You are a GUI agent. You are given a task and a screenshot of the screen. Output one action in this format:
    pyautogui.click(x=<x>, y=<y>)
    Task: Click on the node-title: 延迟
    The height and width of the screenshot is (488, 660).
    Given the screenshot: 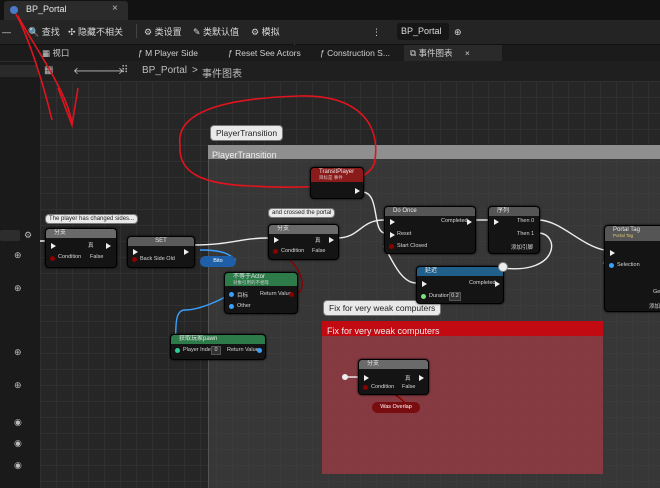 What is the action you would take?
    pyautogui.click(x=460, y=271)
    